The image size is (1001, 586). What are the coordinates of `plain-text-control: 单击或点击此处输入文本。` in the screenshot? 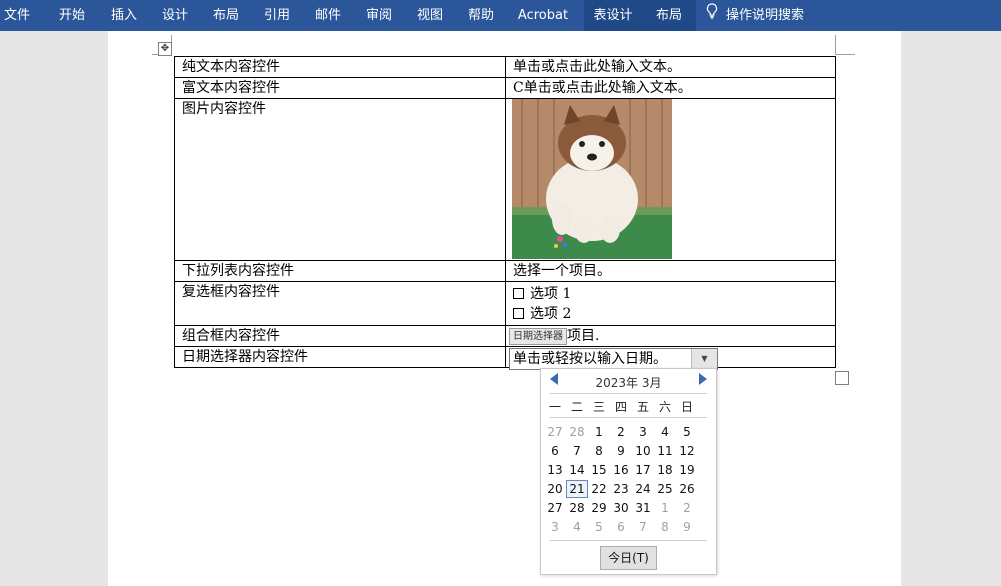 It's located at (670, 67).